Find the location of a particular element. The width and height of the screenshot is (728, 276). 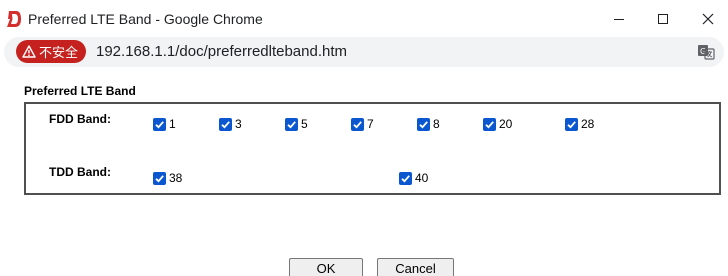

security-warning-chip: 不安全 is located at coordinates (51, 51).